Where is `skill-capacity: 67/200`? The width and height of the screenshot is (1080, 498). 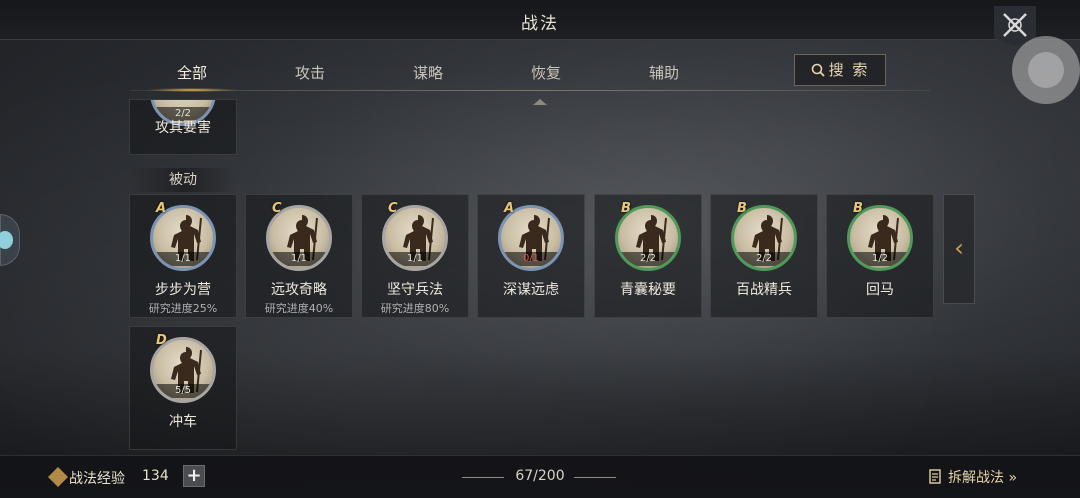 skill-capacity: 67/200 is located at coordinates (540, 476).